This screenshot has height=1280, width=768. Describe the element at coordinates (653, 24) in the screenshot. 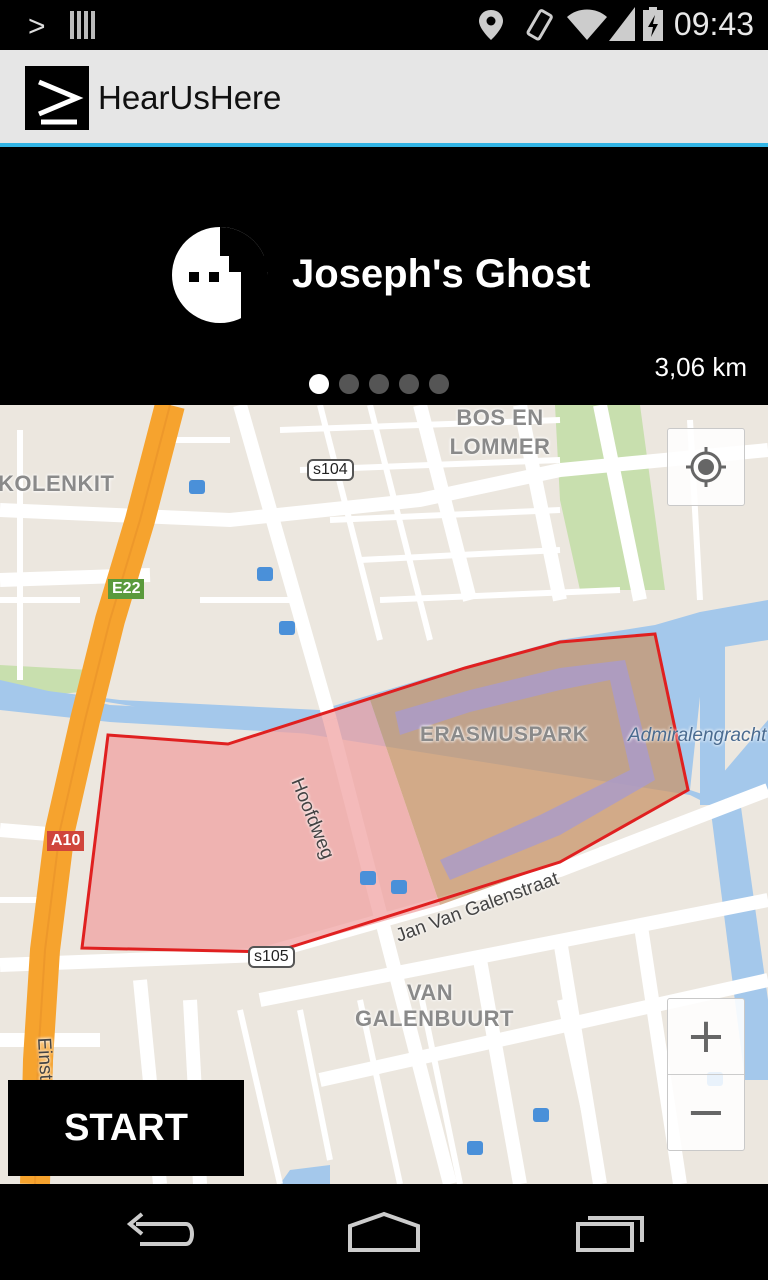

I see `battery-charging-icon` at that location.